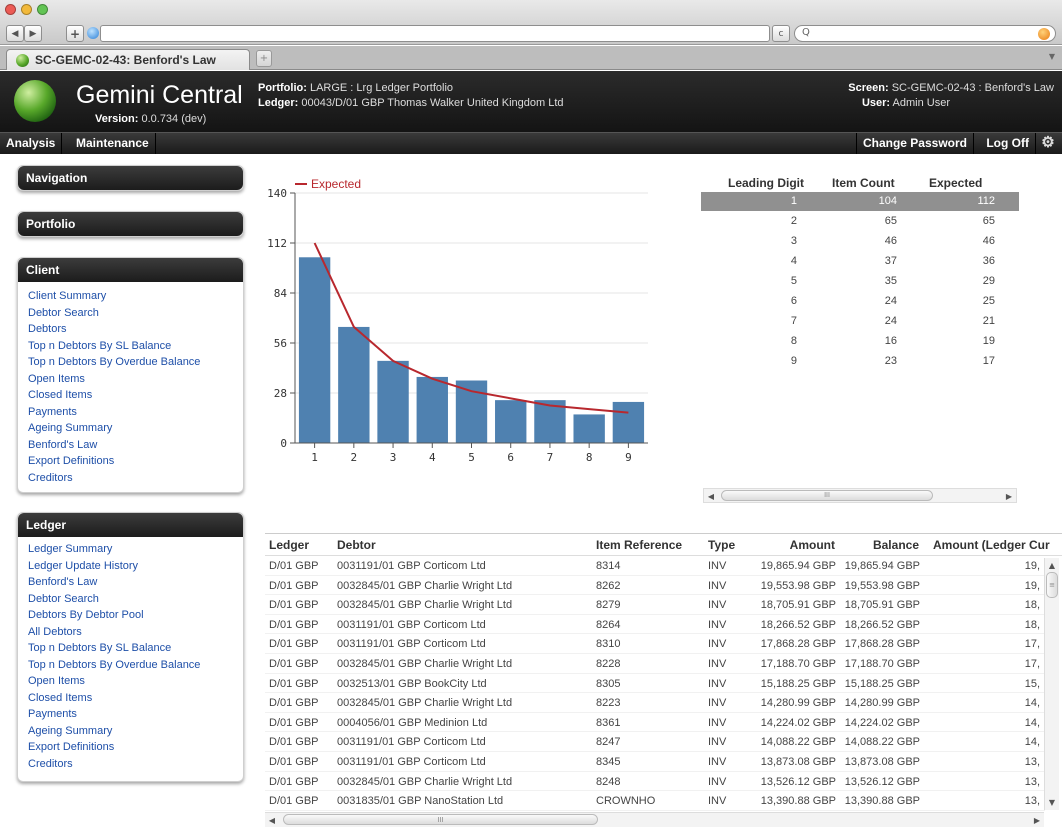  Describe the element at coordinates (130, 615) in the screenshot. I see `ledger-nav-link: Debtors By Debtor Pool` at that location.